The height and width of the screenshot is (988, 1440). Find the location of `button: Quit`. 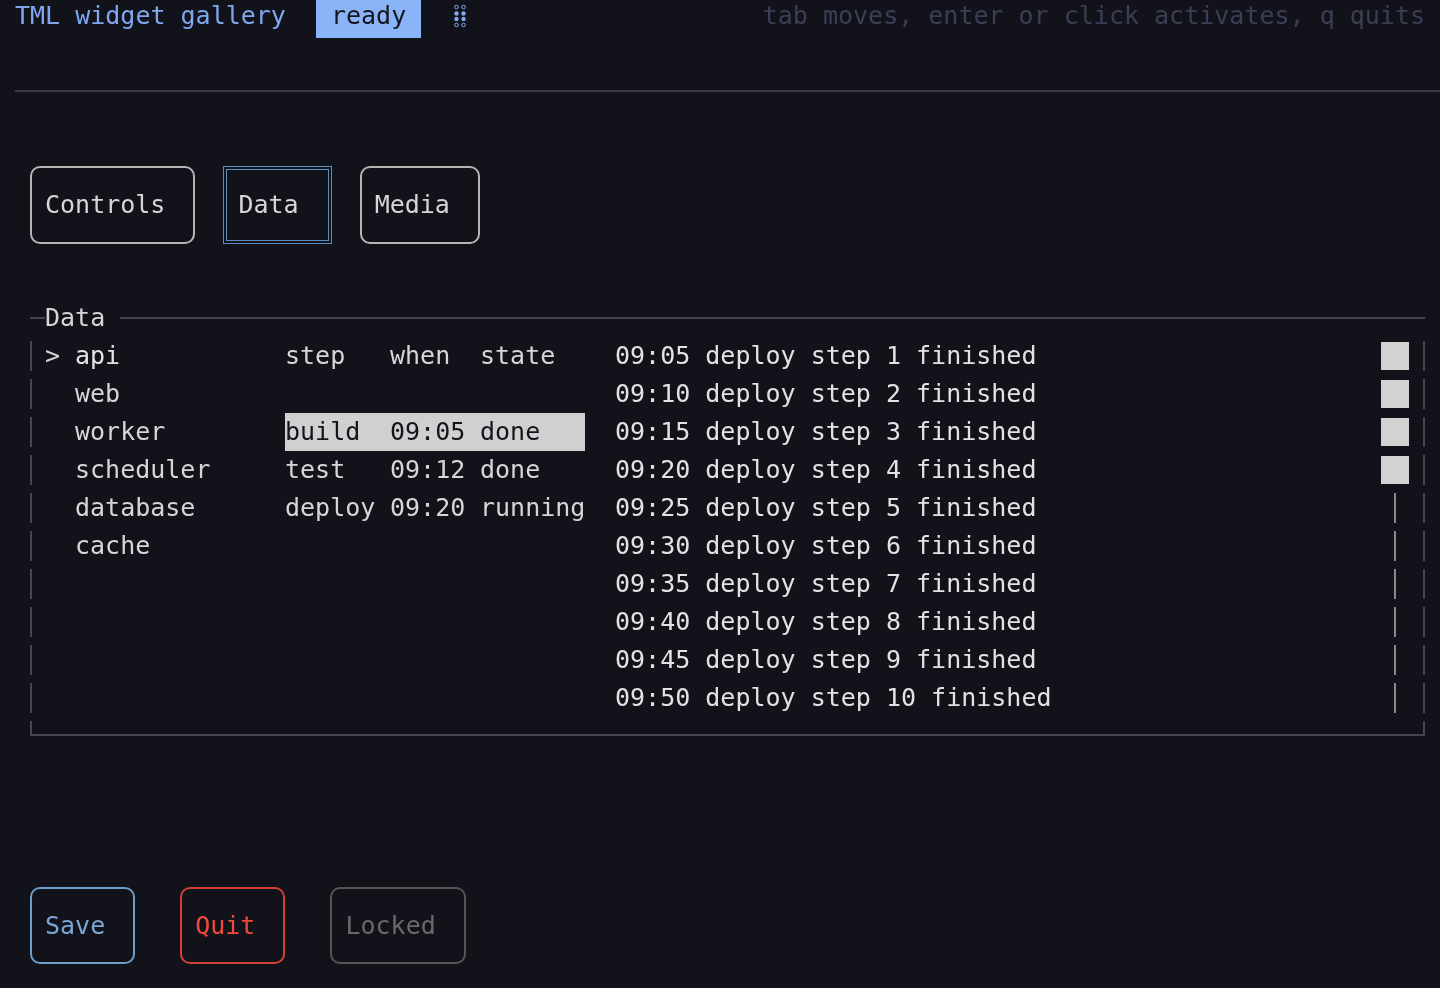

button: Quit is located at coordinates (233, 925).